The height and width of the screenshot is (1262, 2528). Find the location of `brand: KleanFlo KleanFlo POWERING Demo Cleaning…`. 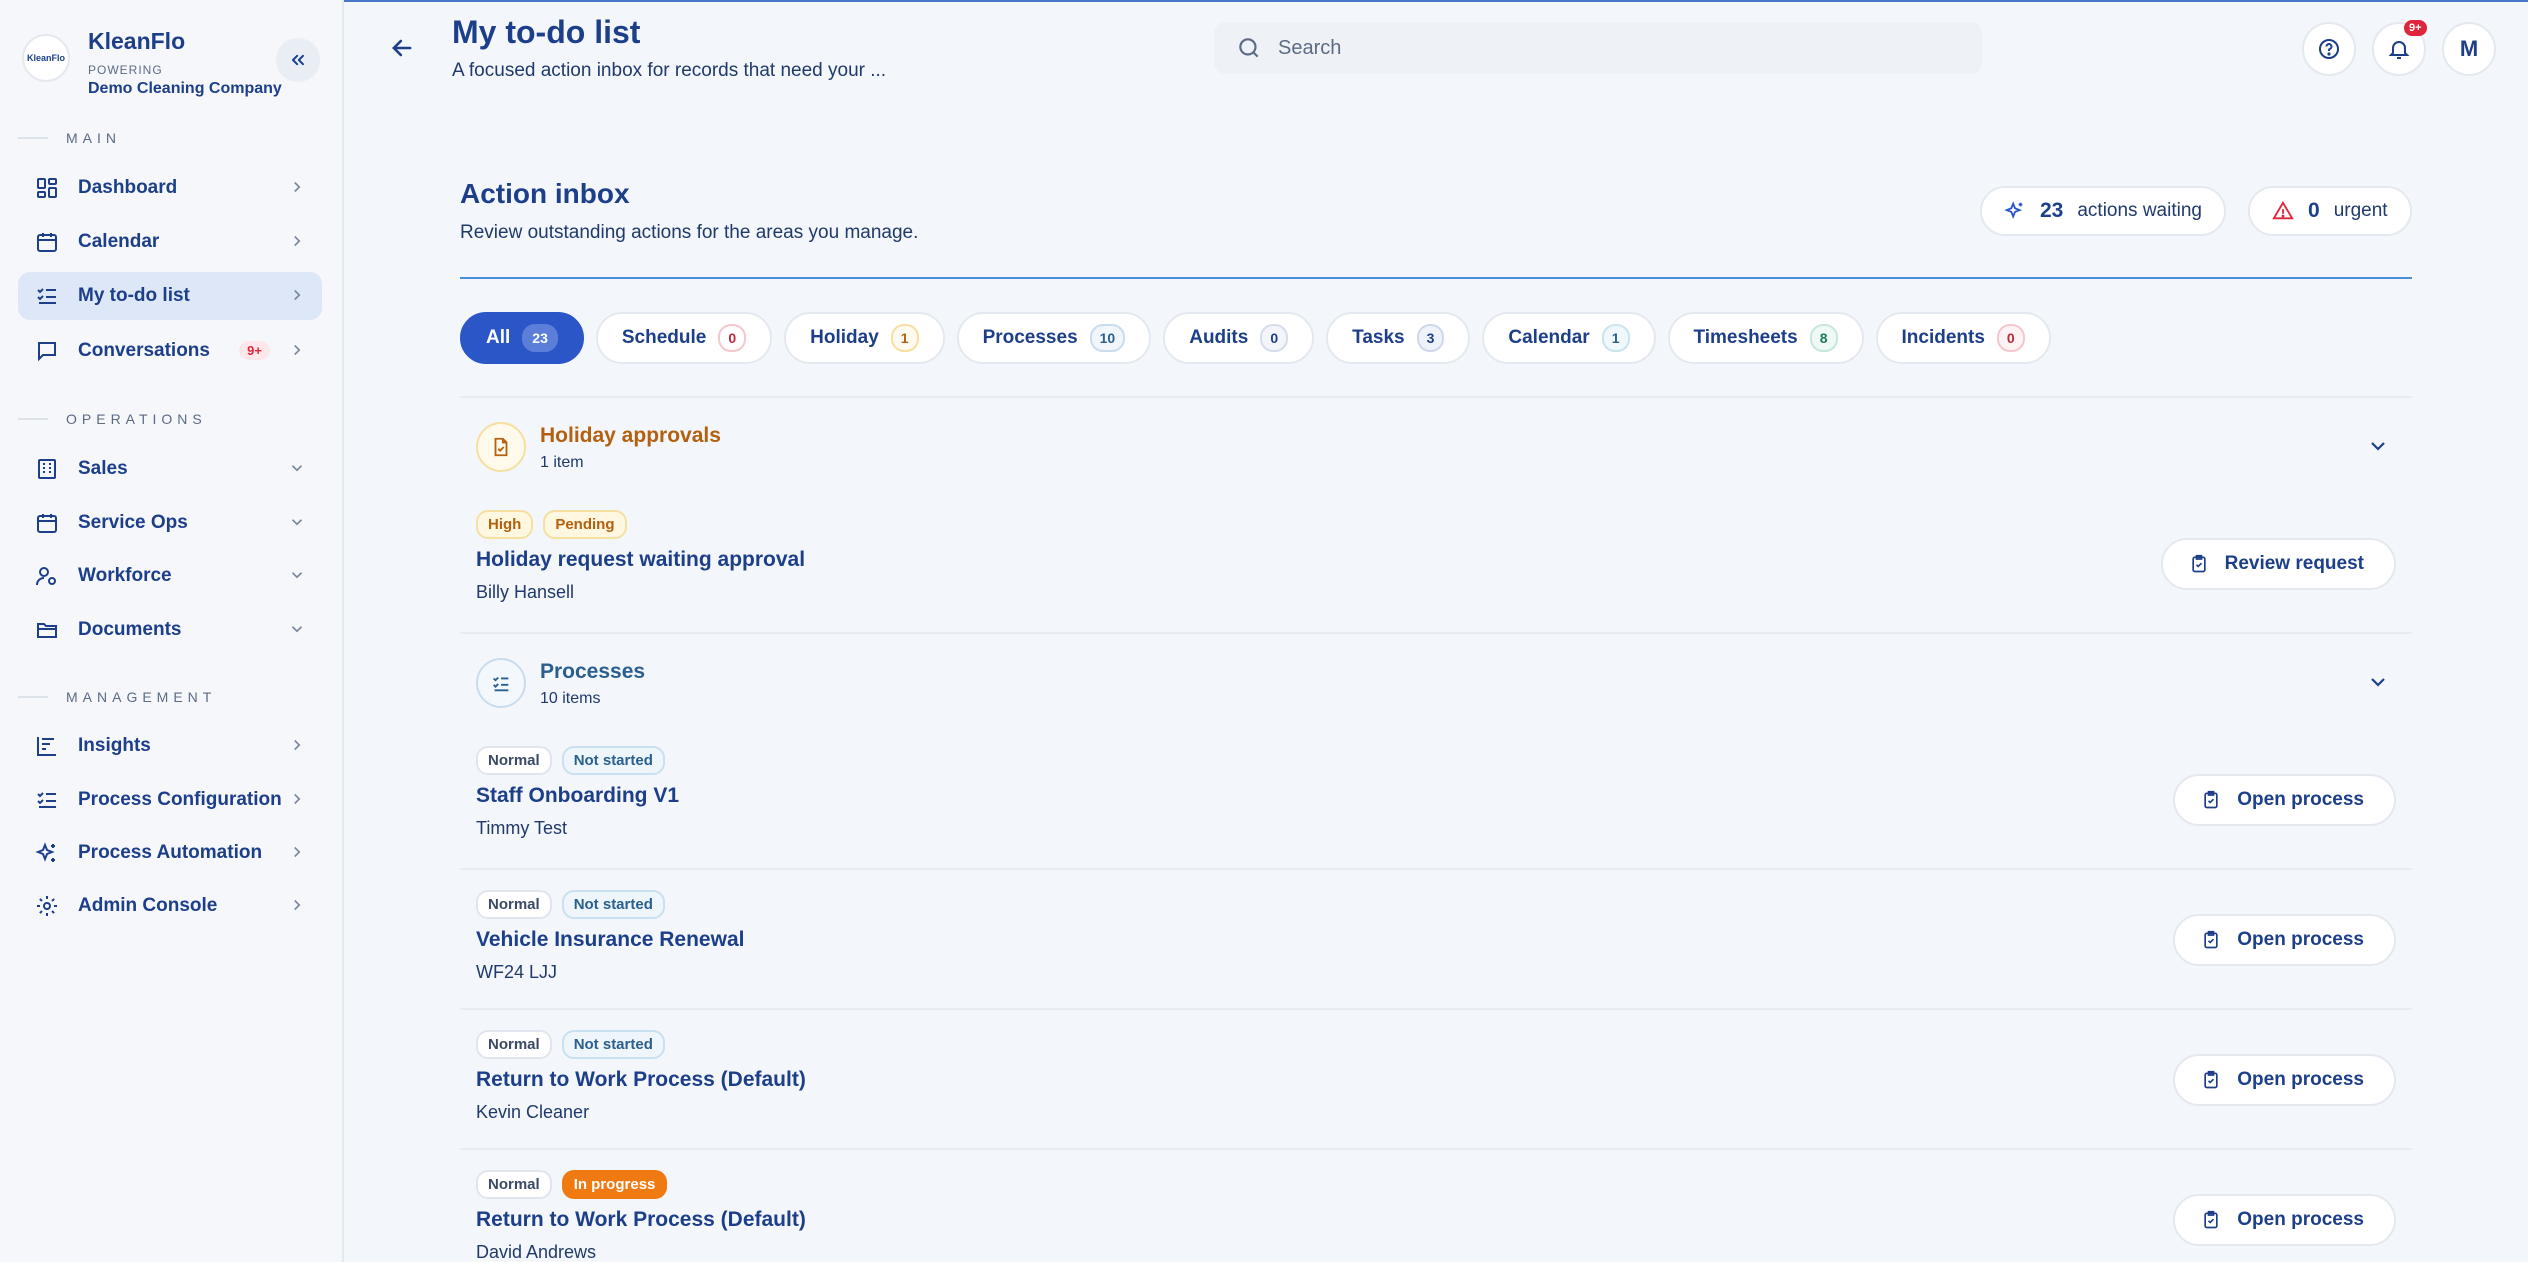

brand: KleanFlo KleanFlo POWERING Demo Cleaning… is located at coordinates (152, 63).